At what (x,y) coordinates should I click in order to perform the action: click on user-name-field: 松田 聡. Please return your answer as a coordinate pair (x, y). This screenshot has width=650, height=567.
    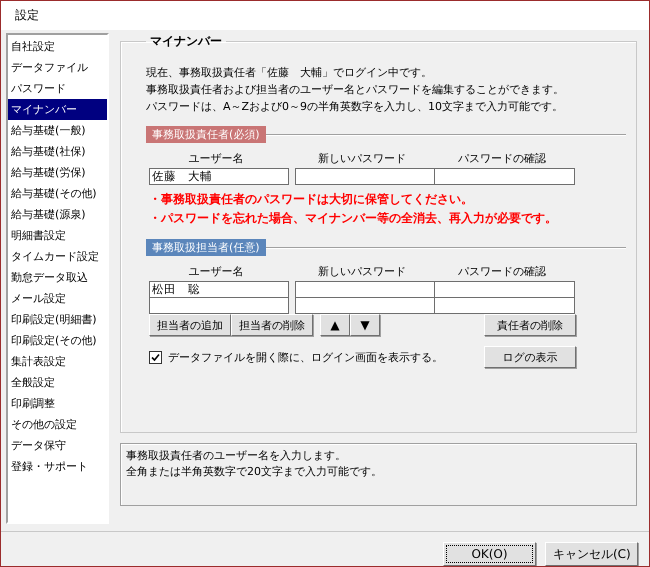
    Looking at the image, I should click on (219, 289).